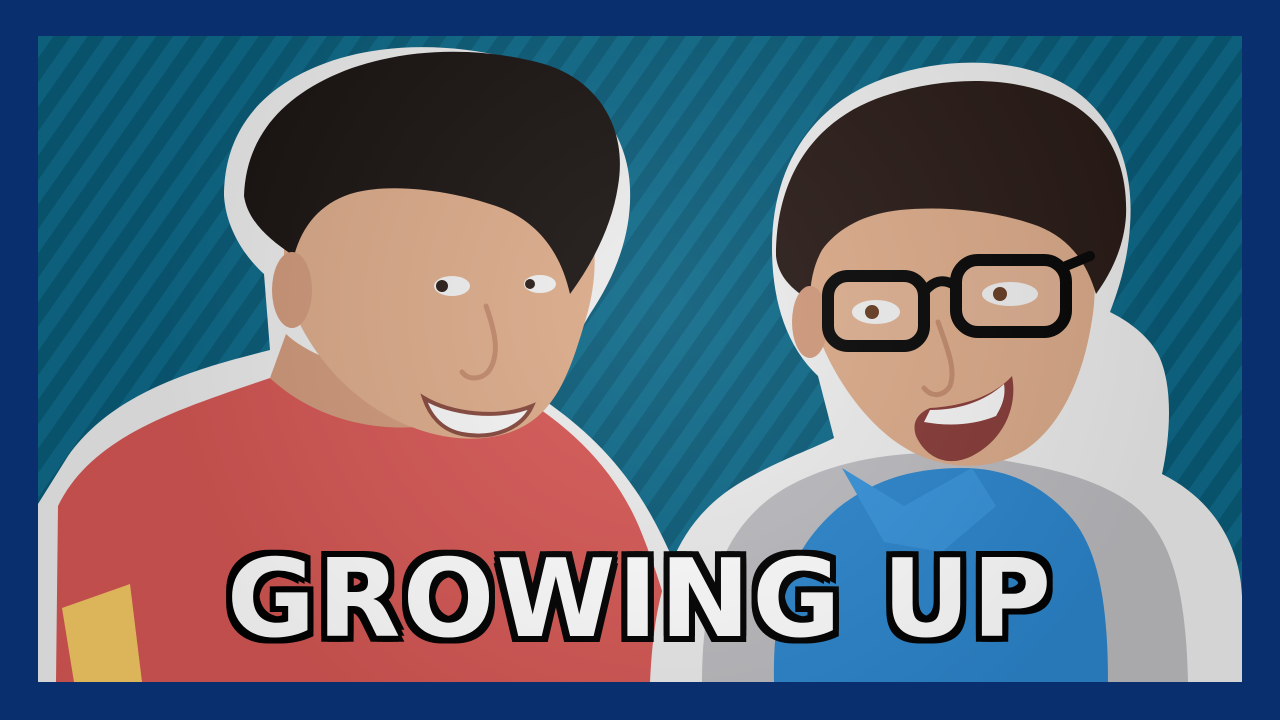  What do you see at coordinates (640, 599) in the screenshot?
I see `thumbnail-title: GROWING UP` at bounding box center [640, 599].